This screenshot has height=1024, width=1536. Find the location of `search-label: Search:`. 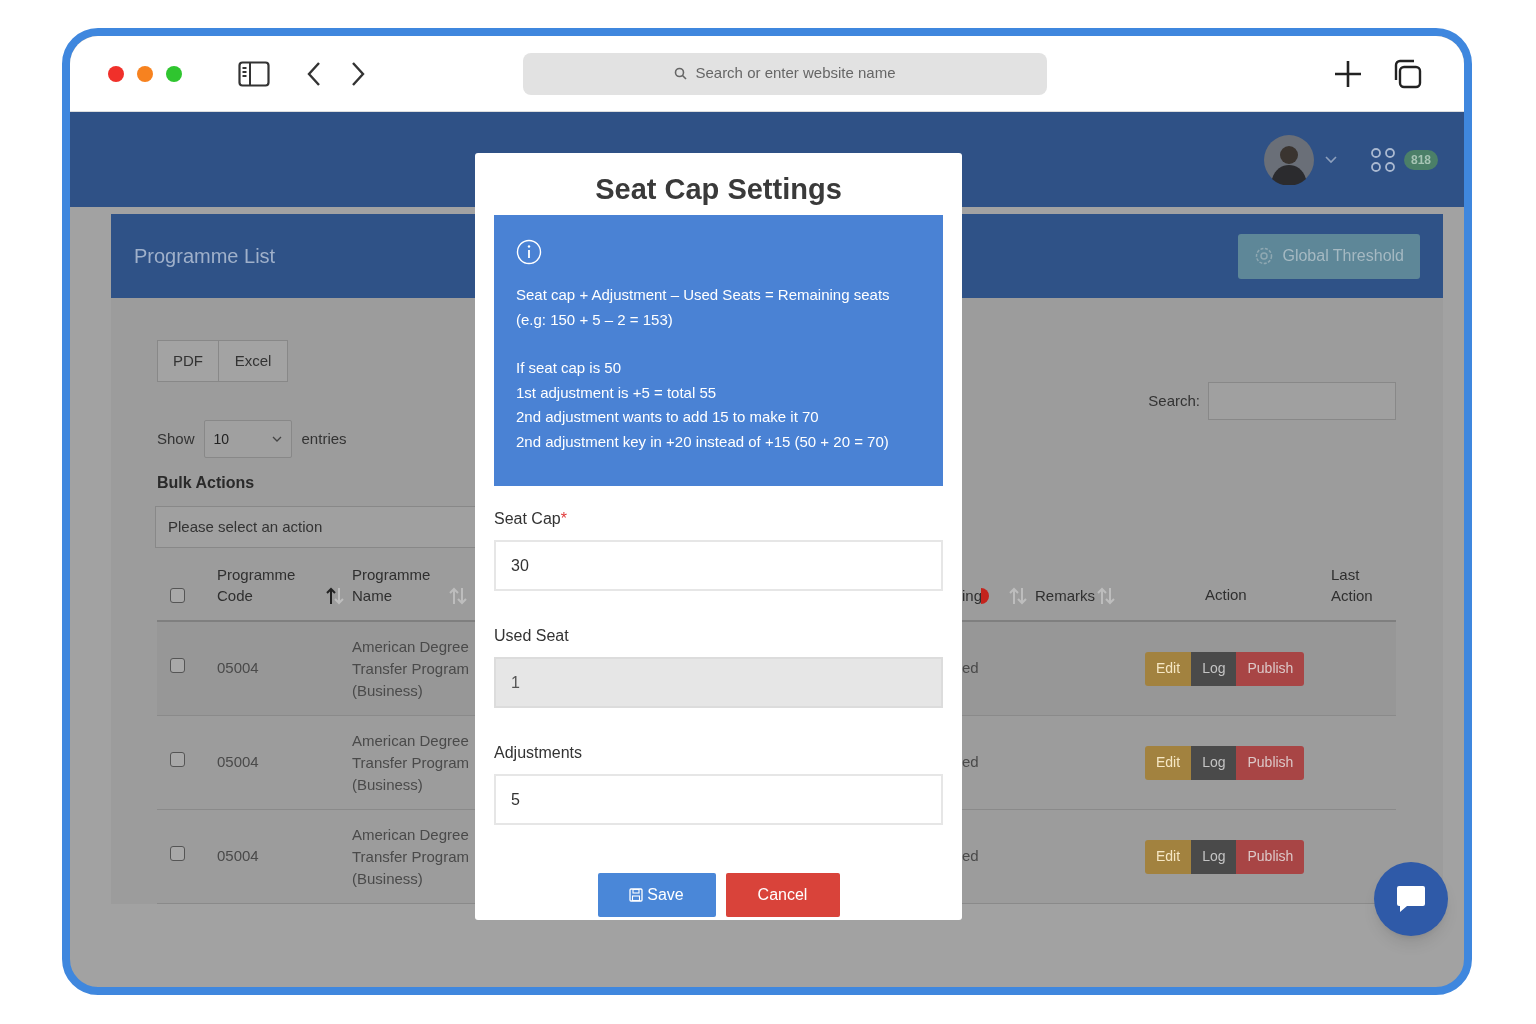

search-label: Search: is located at coordinates (1174, 400).